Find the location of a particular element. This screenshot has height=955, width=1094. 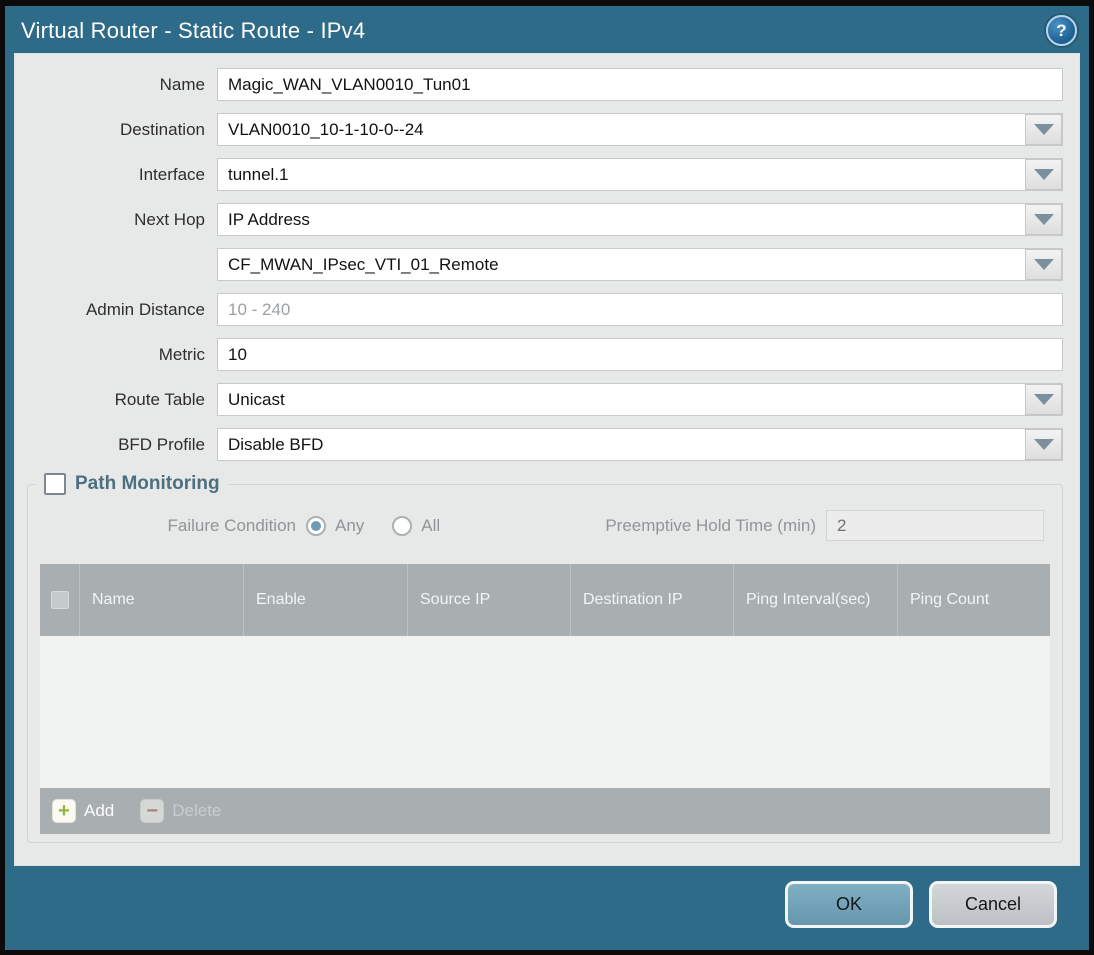

table-header-checkbox-cell is located at coordinates (60, 600).